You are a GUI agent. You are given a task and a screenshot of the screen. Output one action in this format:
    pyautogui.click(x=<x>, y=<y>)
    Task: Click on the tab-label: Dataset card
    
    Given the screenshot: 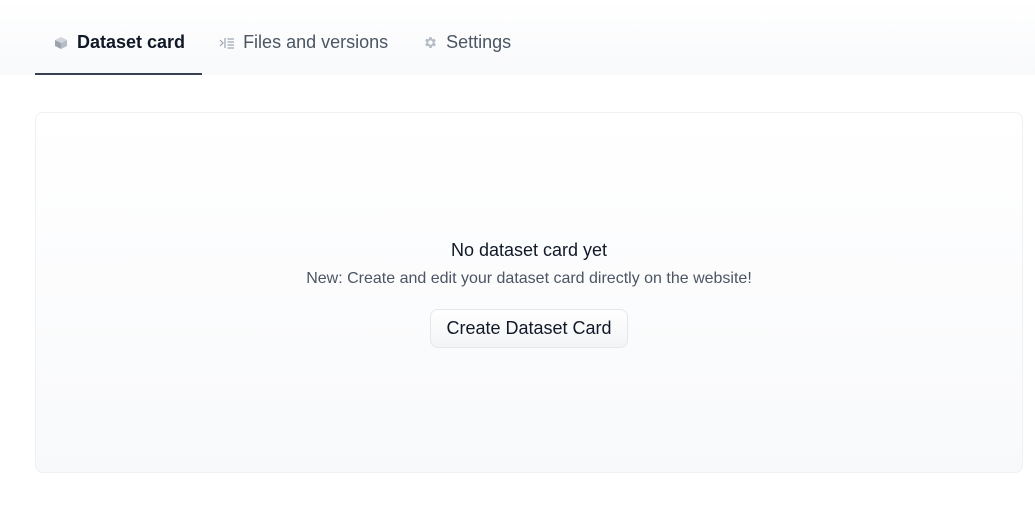 What is the action you would take?
    pyautogui.click(x=131, y=42)
    